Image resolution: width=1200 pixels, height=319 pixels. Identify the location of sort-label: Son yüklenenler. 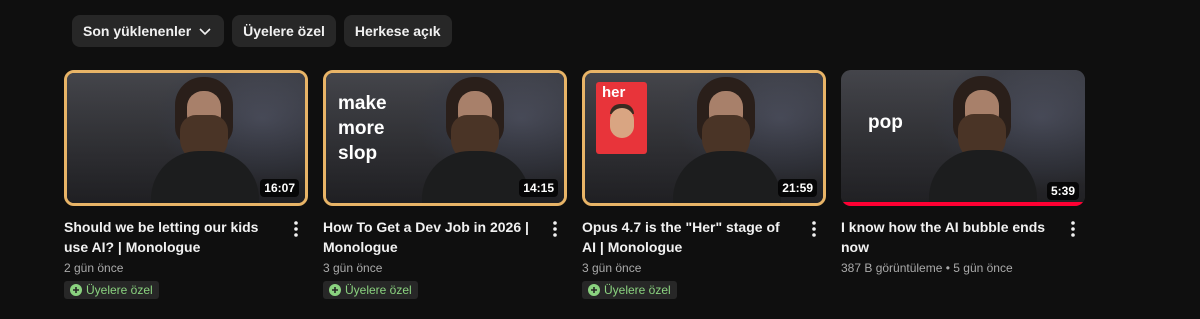
(137, 31).